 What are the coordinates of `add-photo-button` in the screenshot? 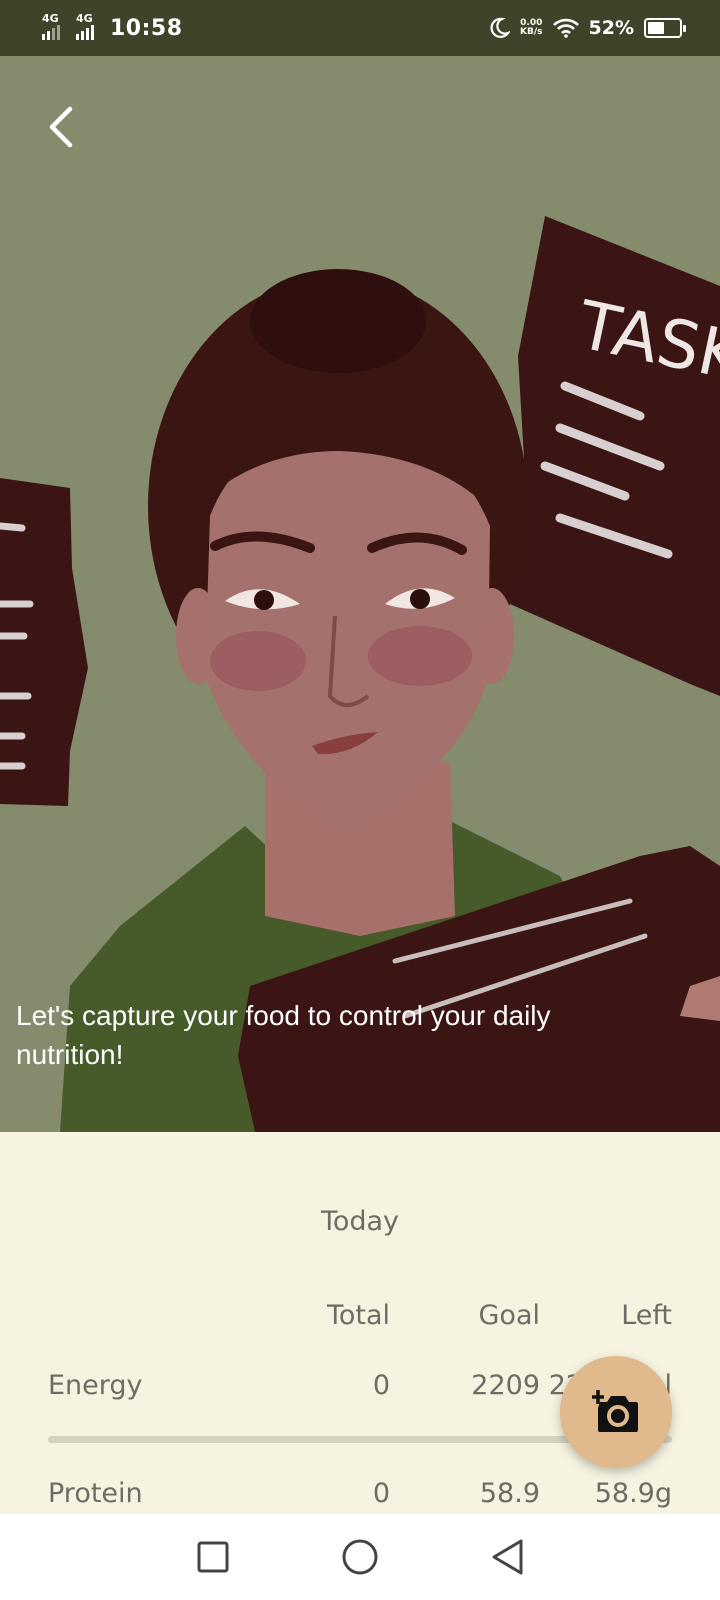 It's located at (616, 1412).